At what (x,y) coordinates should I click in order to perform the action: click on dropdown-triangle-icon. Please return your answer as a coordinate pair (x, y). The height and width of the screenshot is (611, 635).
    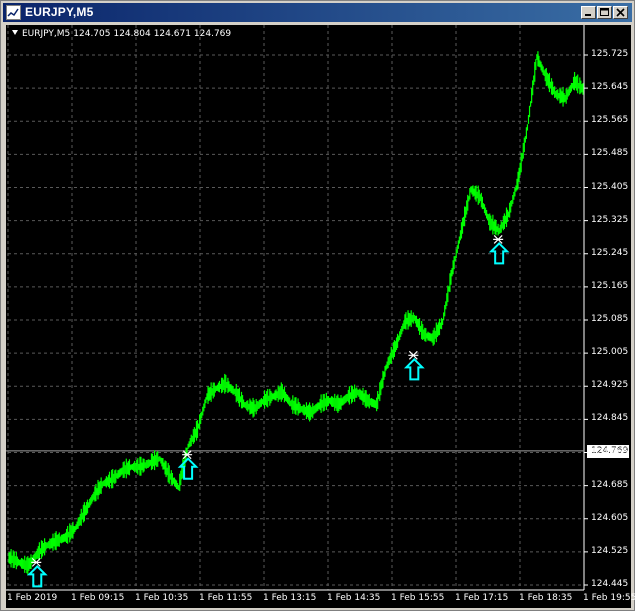
    Looking at the image, I should click on (15, 32).